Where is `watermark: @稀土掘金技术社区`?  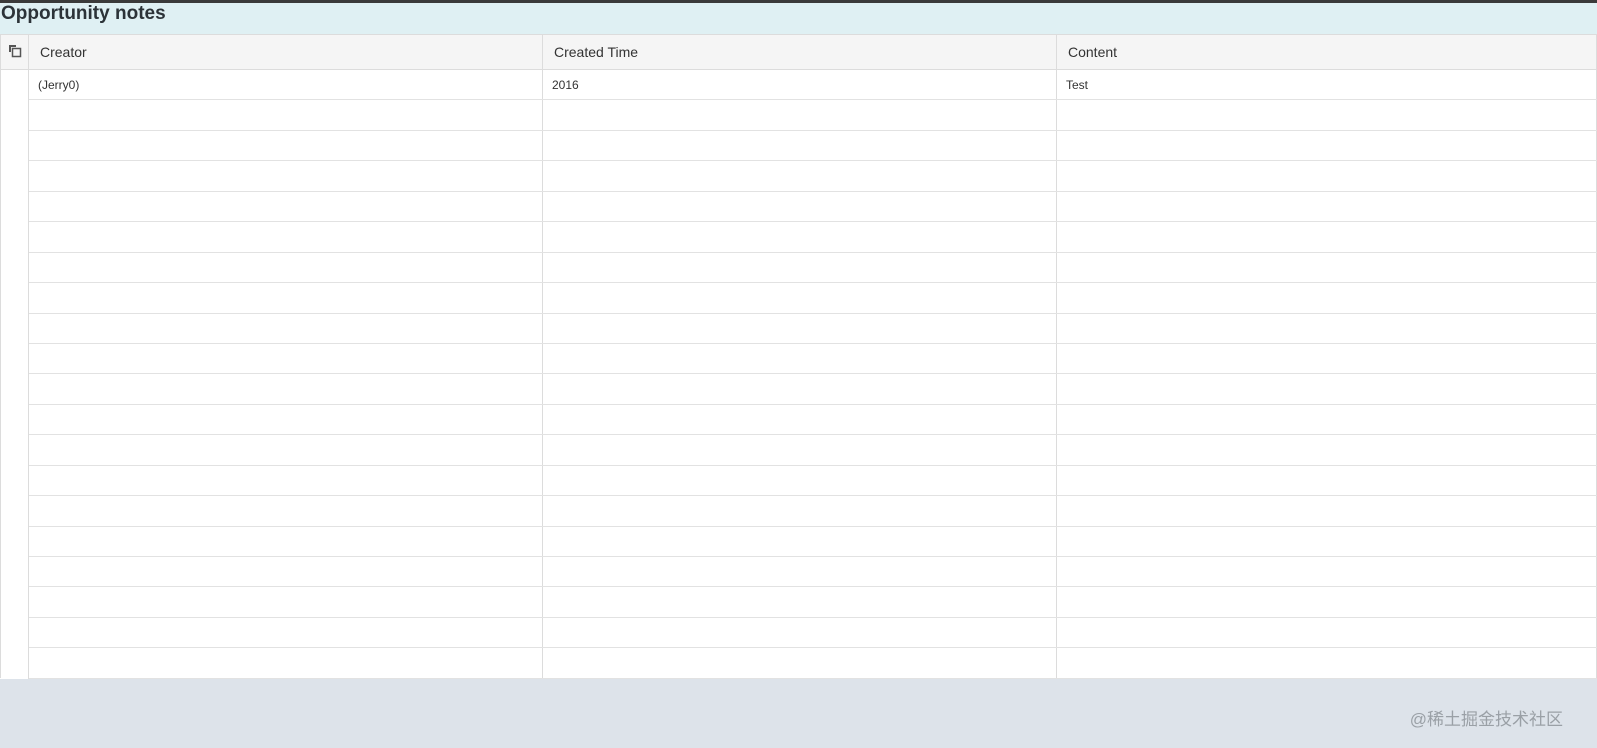 watermark: @稀土掘金技术社区 is located at coordinates (1486, 719).